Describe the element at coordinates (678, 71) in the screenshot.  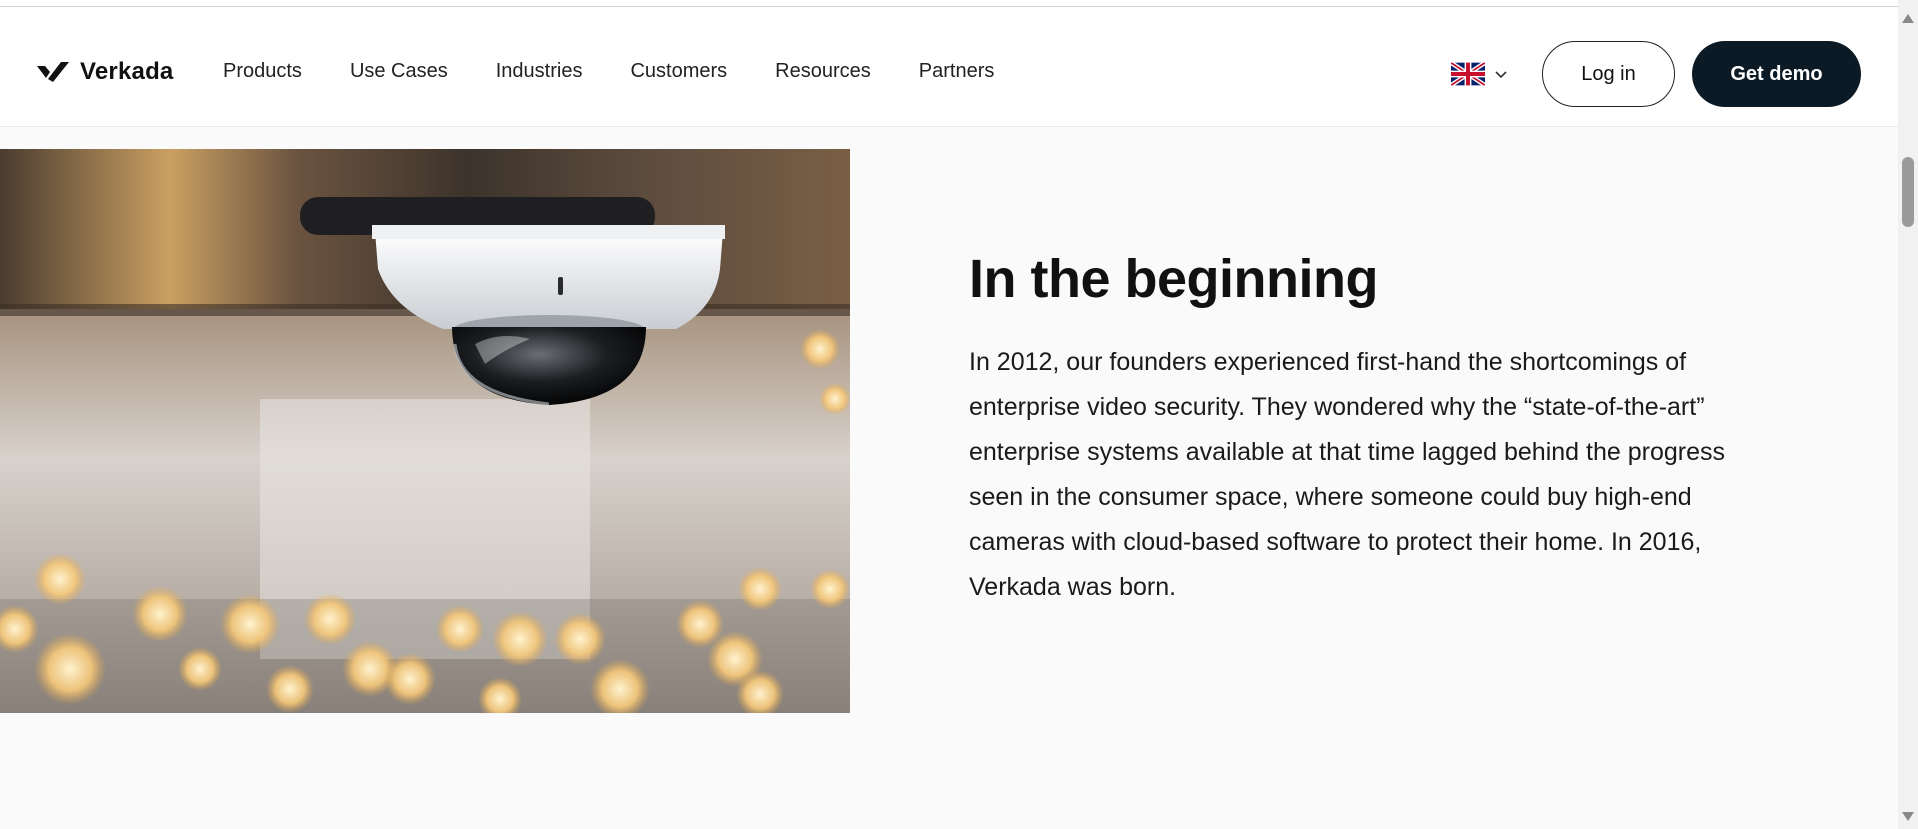
I see `nav-item-customers: Customers` at that location.